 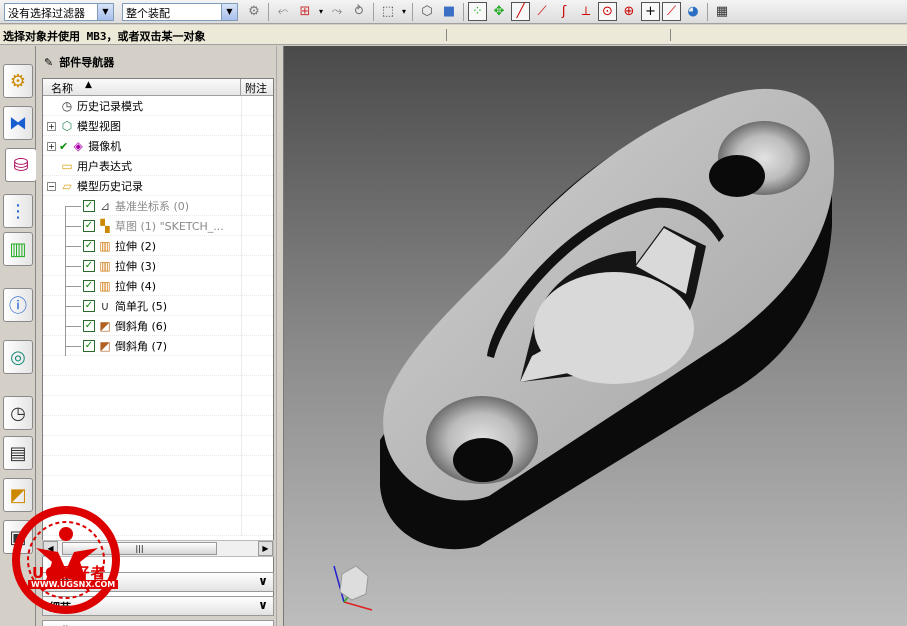 I want to click on select-options-icon: ⤳, so click(x=337, y=12).